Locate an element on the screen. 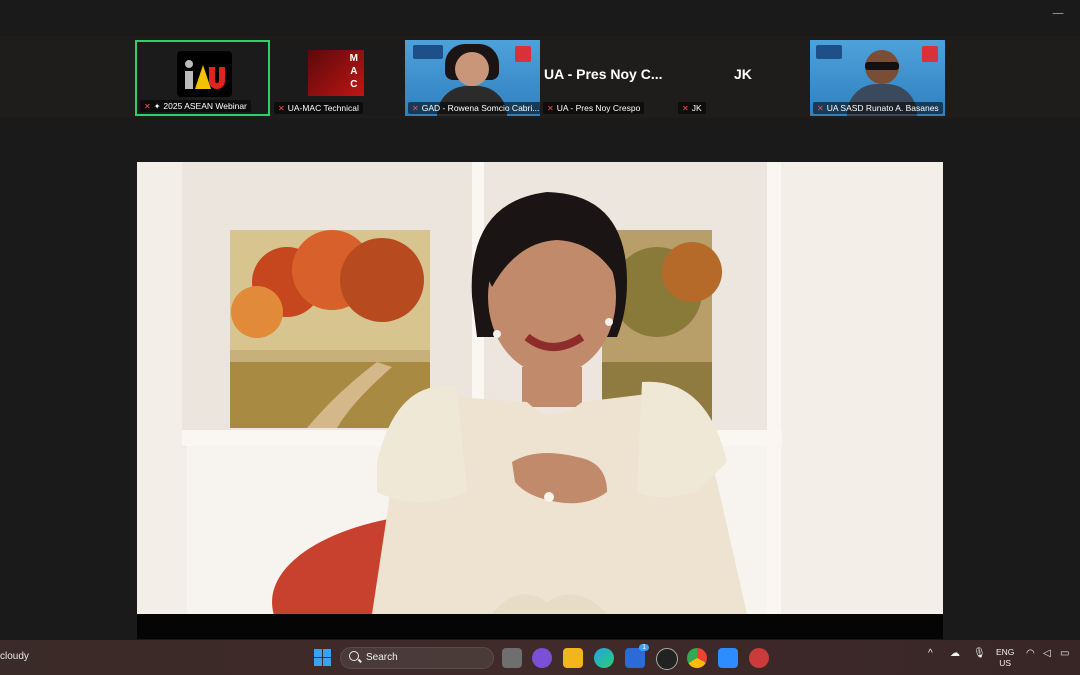 Image resolution: width=1080 pixels, height=675 pixels. ua-mac-logo: M A C is located at coordinates (336, 73).